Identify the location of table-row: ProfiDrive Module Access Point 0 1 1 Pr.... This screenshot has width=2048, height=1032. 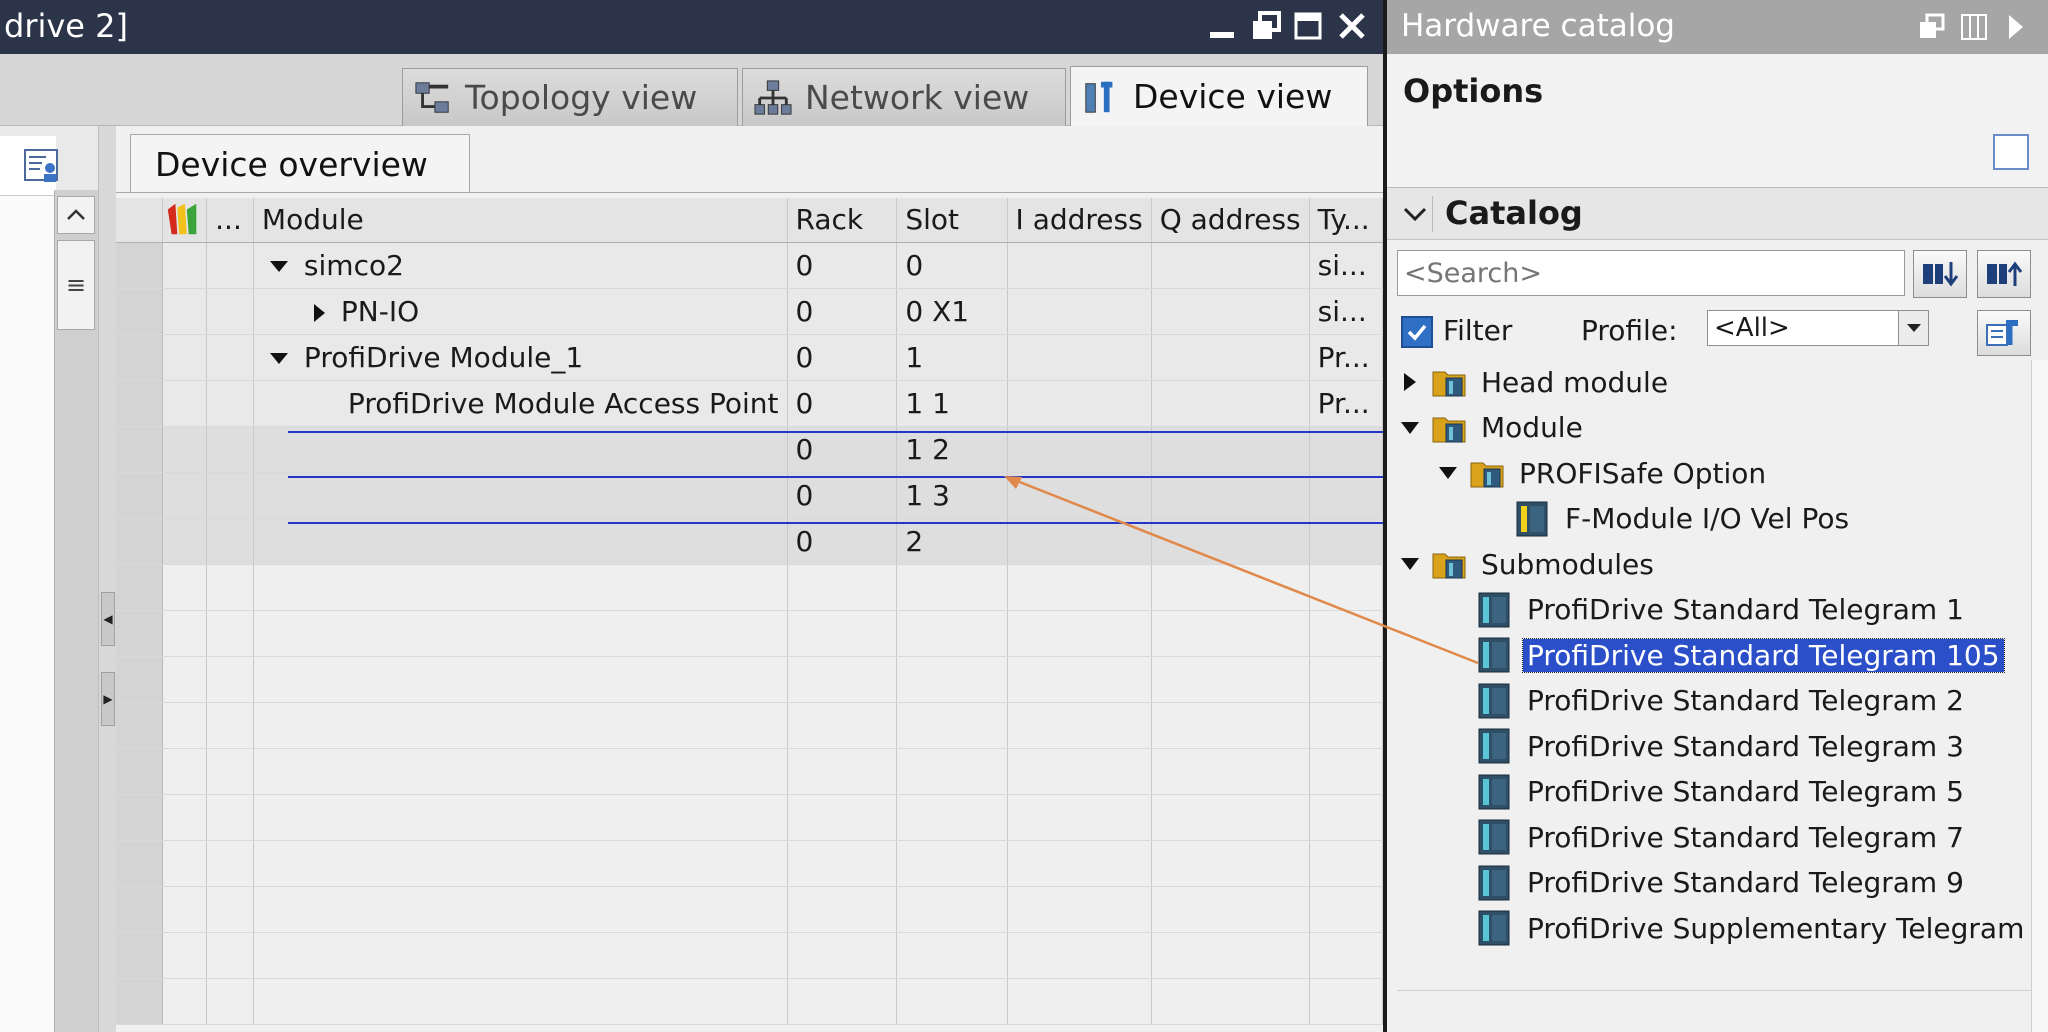
(750, 403).